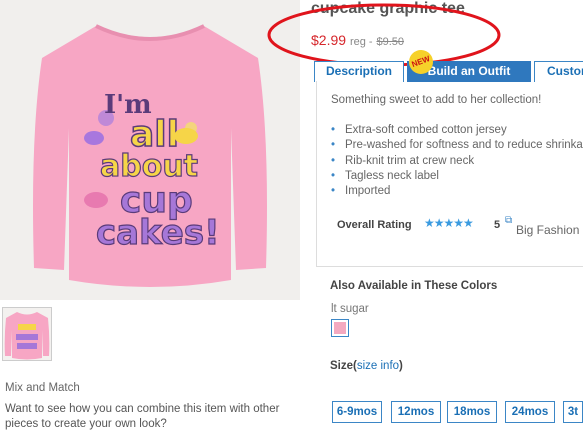 The width and height of the screenshot is (583, 432). What do you see at coordinates (497, 225) in the screenshot?
I see `rating-value: 5` at bounding box center [497, 225].